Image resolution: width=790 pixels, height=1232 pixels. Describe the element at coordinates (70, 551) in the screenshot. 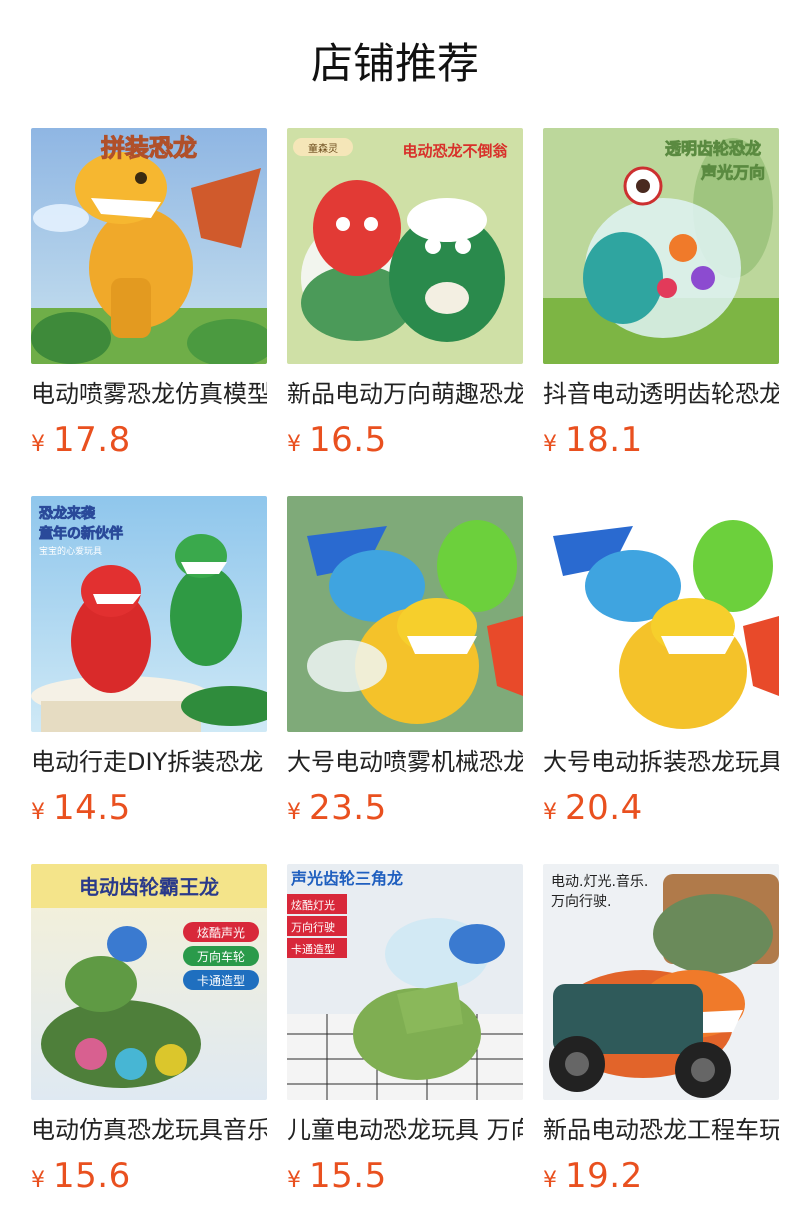

I see `product-tagline: 宝宝的心爱玩具` at that location.